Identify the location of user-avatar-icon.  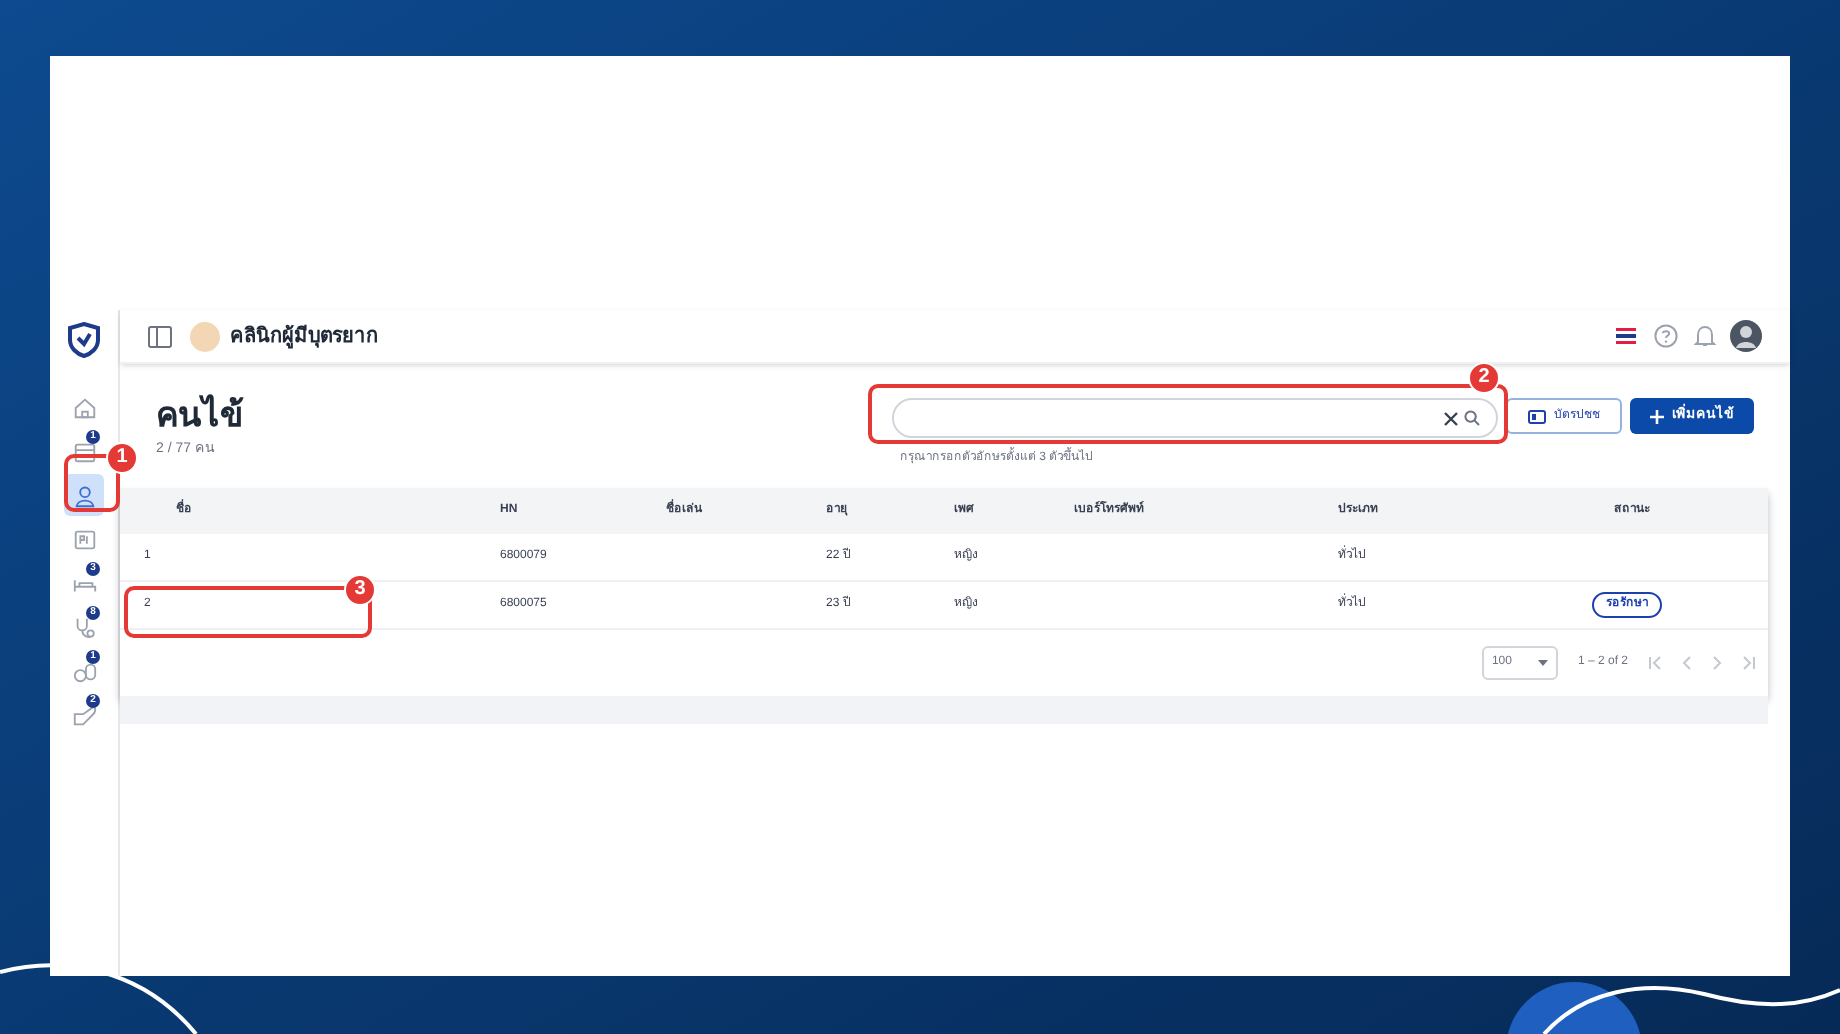
(1746, 336).